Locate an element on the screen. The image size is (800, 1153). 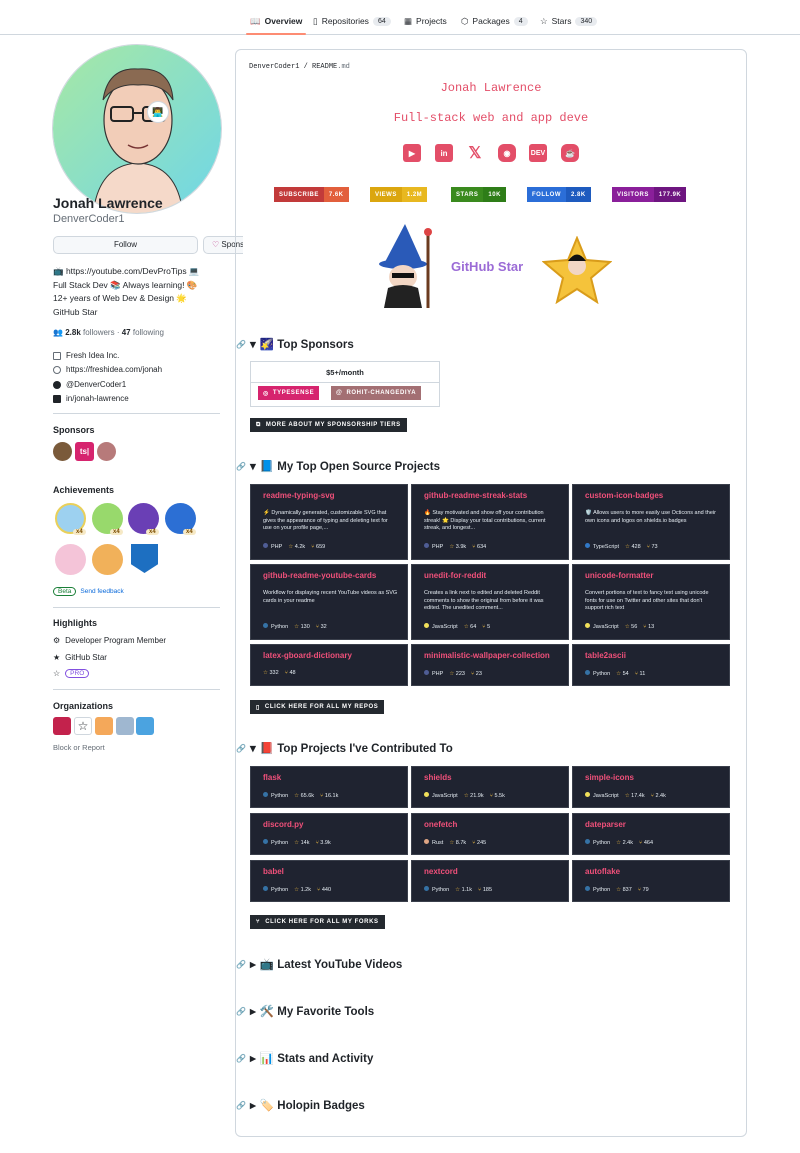
repo-card: babel Python ☆ 1.2k ⑂ 440 is located at coordinates (329, 881).